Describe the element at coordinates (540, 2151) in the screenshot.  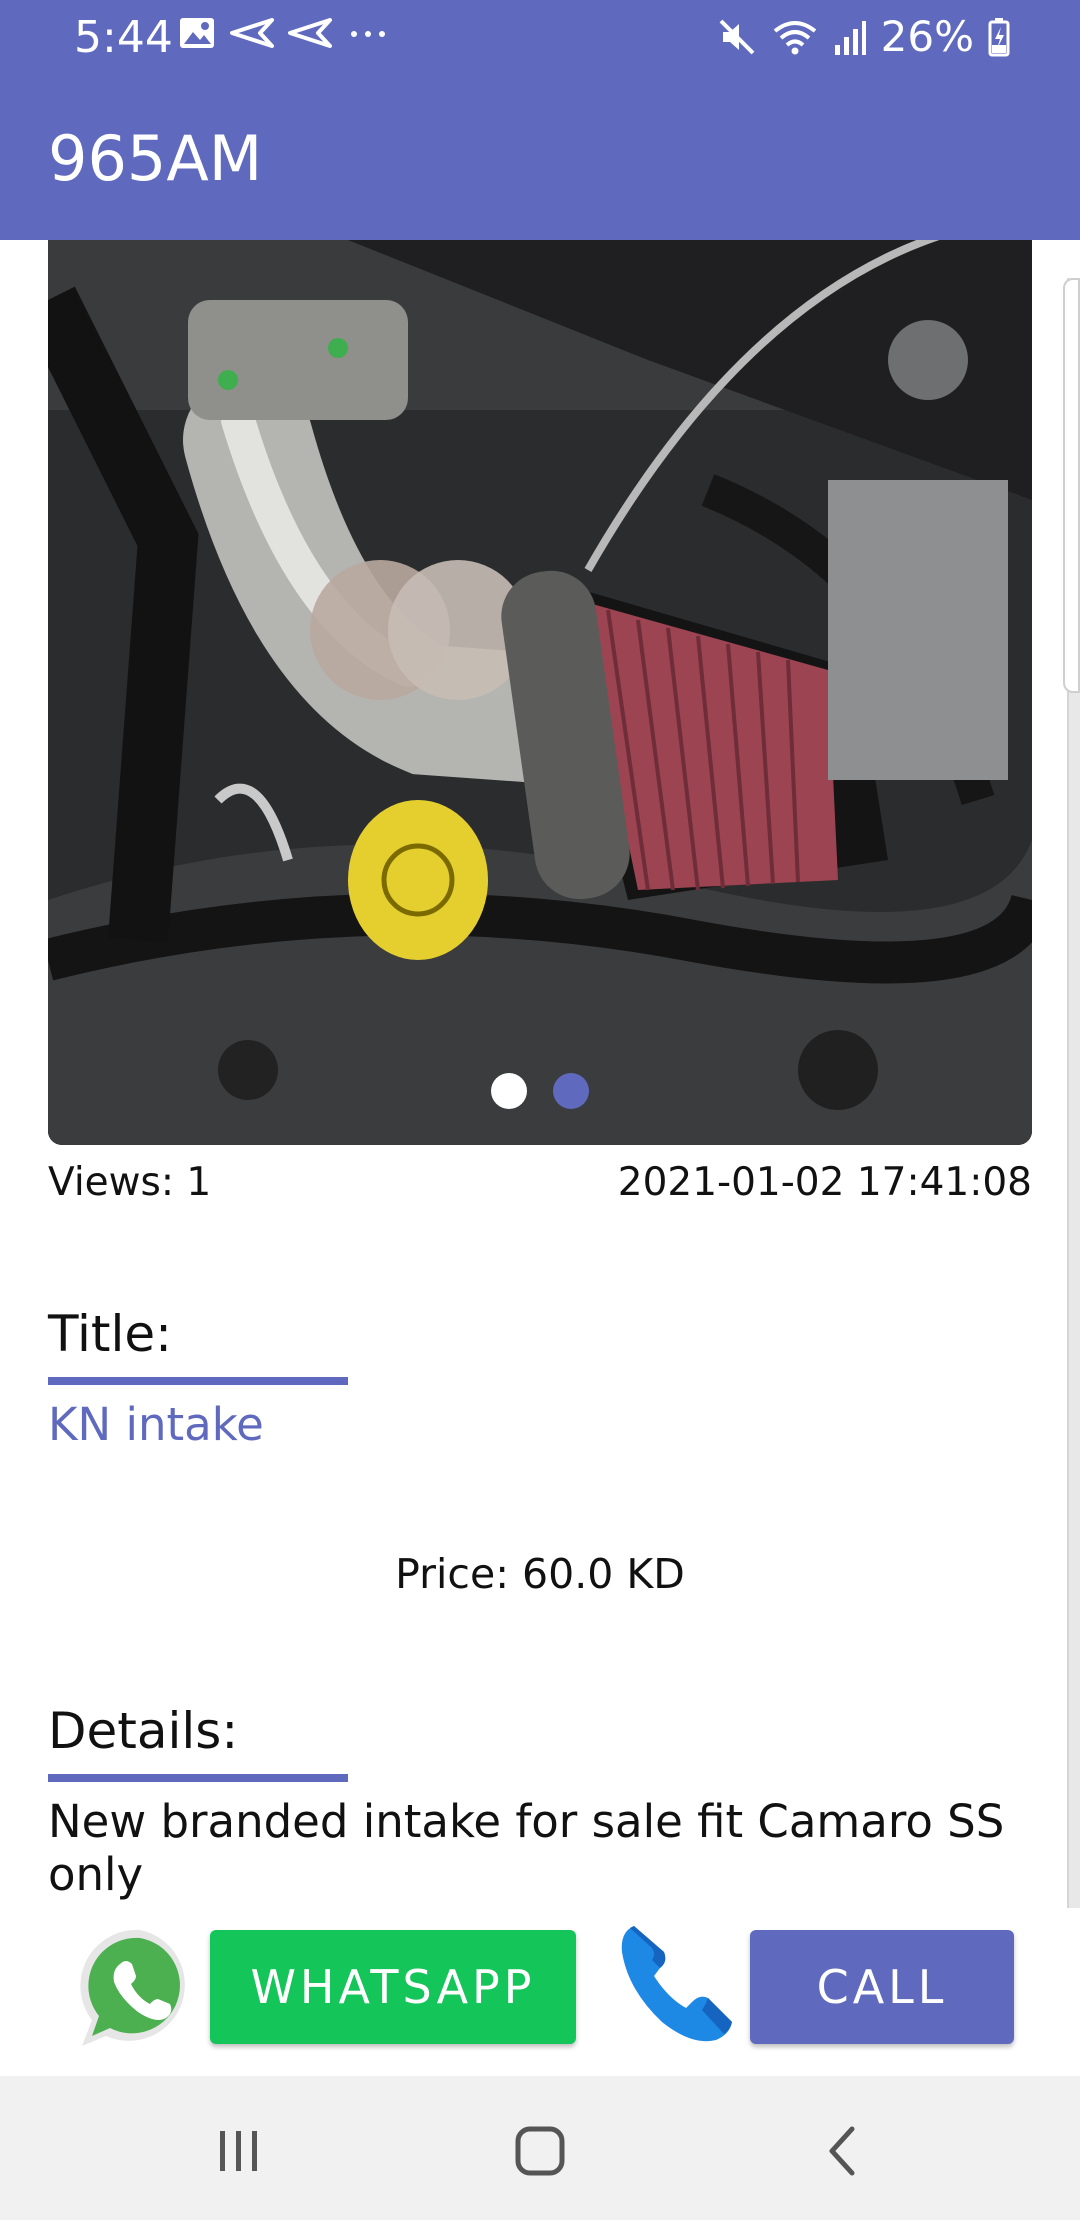
I see `home-icon` at that location.